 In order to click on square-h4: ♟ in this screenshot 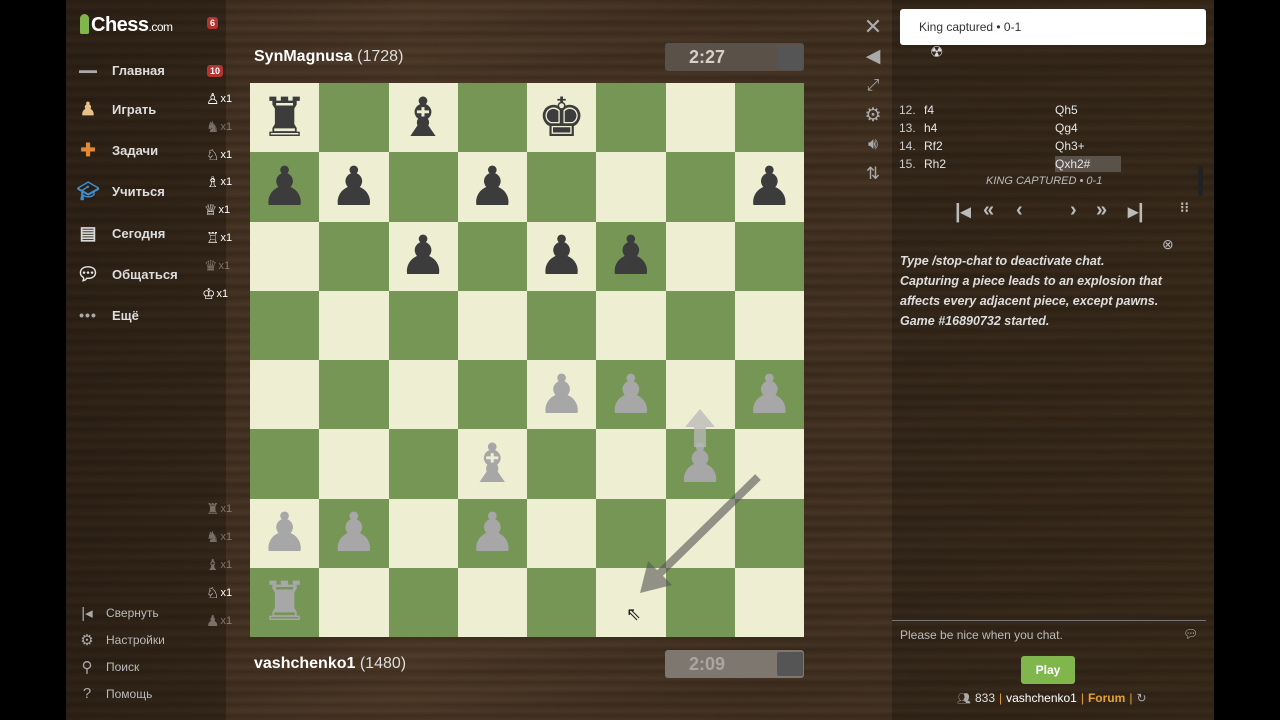, I will do `click(769, 395)`.